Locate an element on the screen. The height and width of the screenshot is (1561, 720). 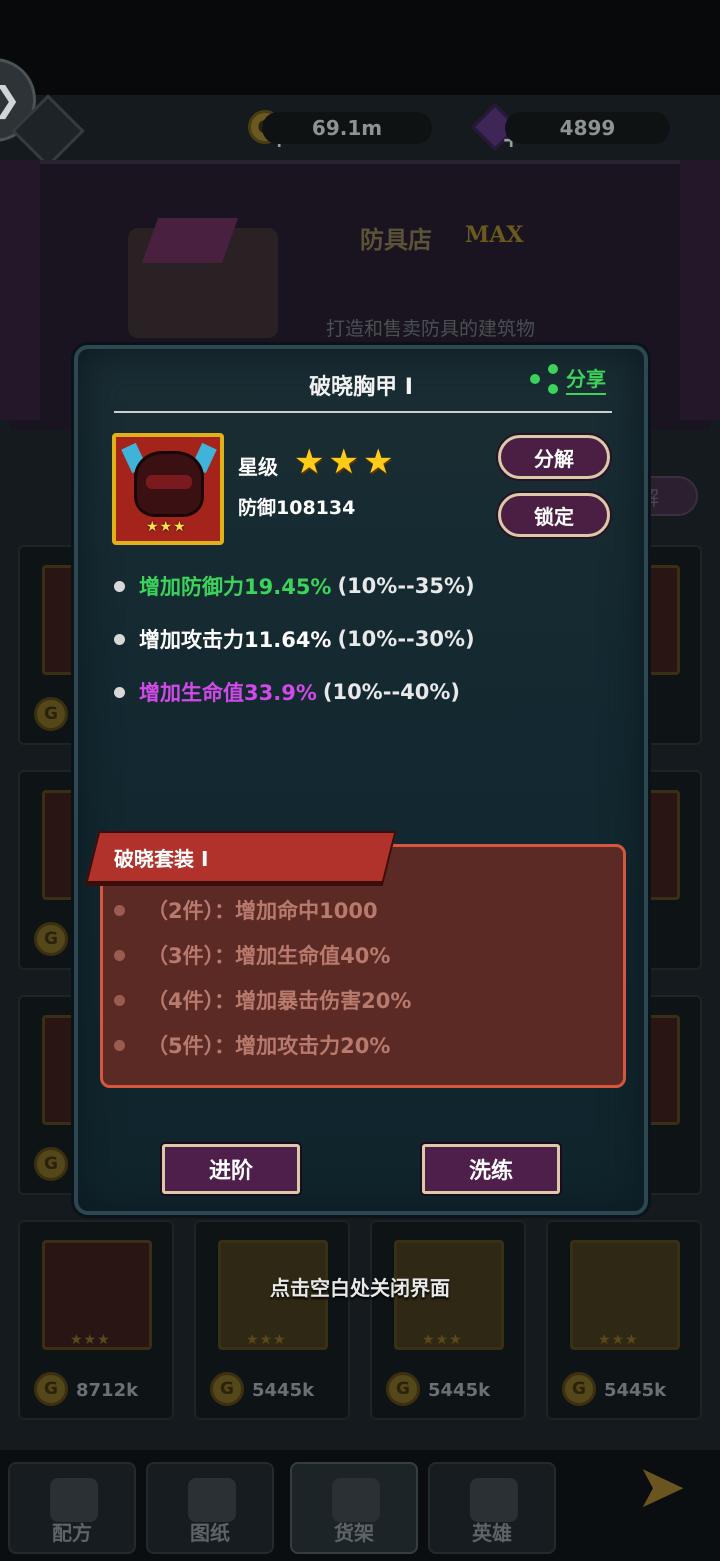
curtain-left is located at coordinates (20, 290).